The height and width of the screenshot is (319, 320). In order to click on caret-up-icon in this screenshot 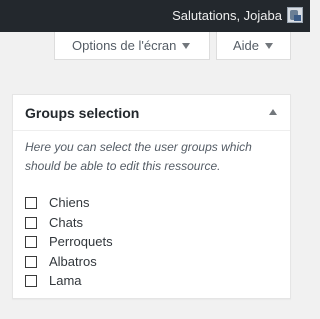, I will do `click(273, 112)`.